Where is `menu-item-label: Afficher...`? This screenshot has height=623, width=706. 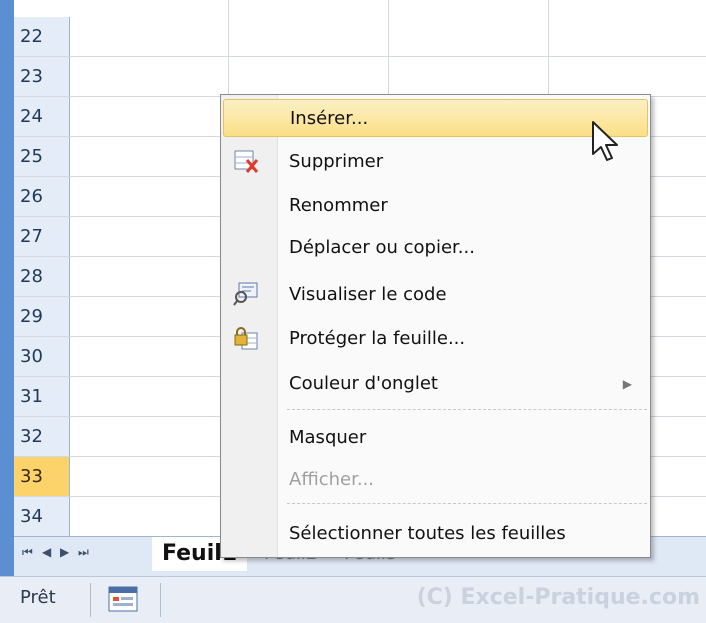
menu-item-label: Afficher... is located at coordinates (332, 479).